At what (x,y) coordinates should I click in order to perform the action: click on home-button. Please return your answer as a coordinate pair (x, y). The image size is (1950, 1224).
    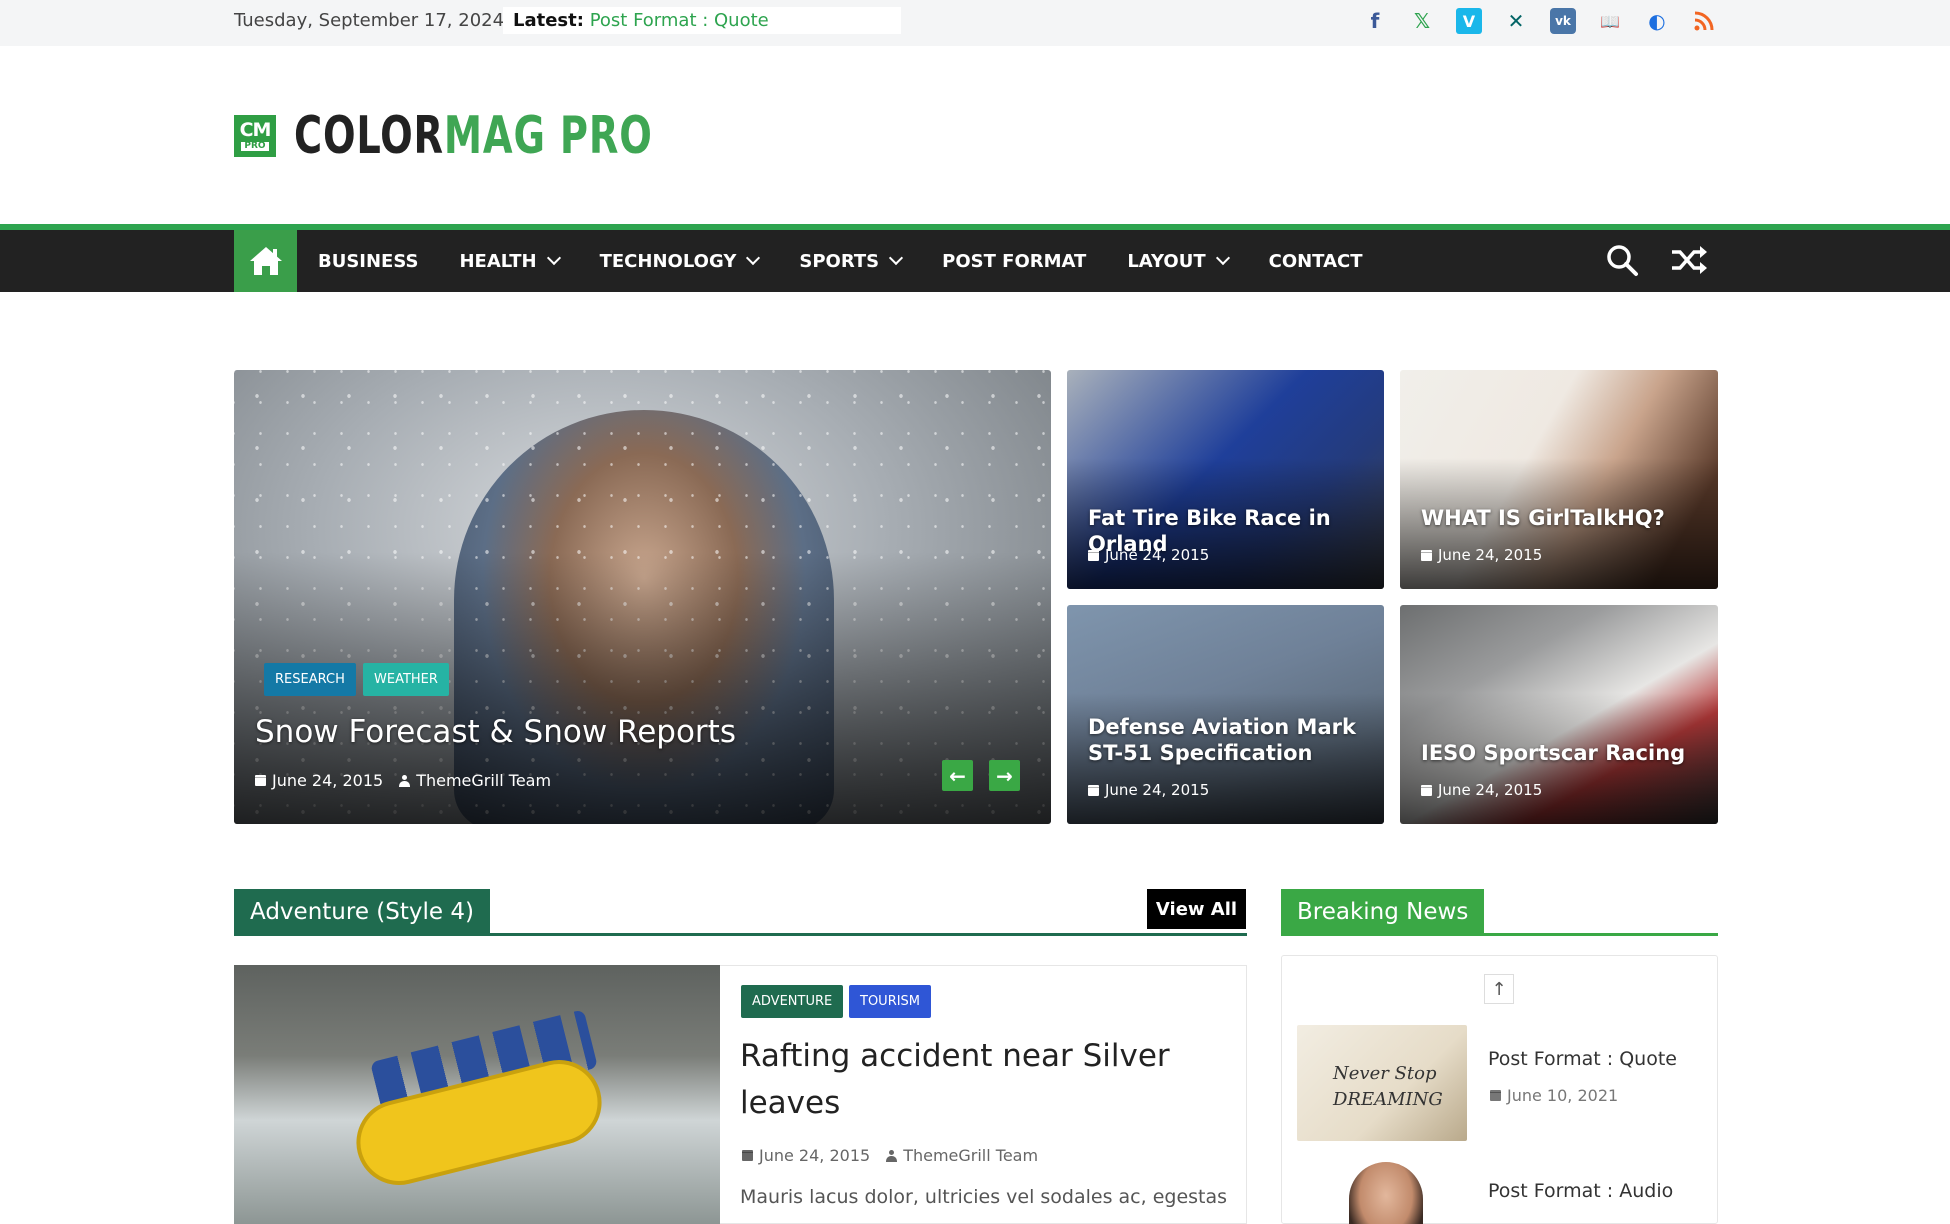
    Looking at the image, I should click on (265, 261).